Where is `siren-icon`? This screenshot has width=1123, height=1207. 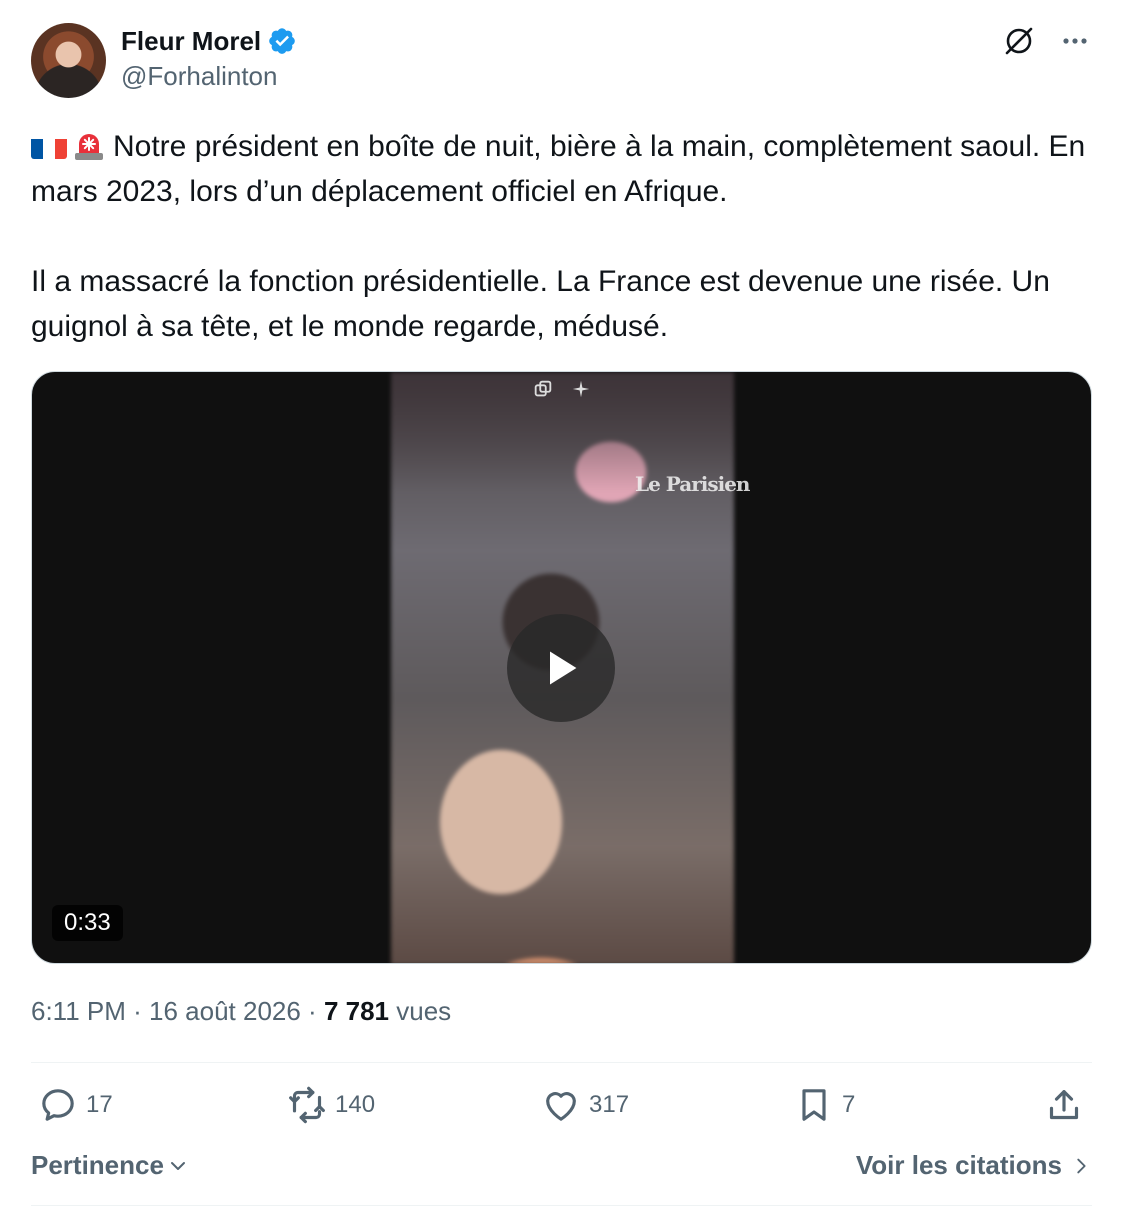 siren-icon is located at coordinates (89, 144).